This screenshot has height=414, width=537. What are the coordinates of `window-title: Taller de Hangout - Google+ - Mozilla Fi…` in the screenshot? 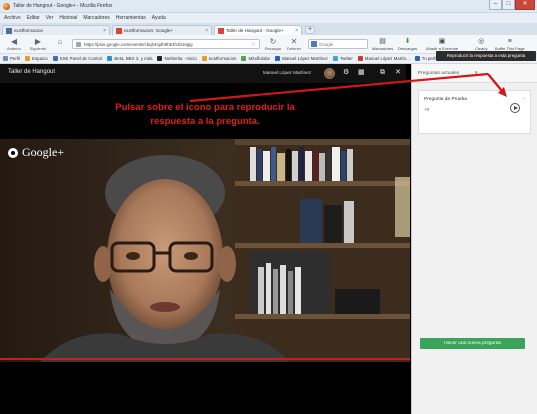 It's located at (63, 6).